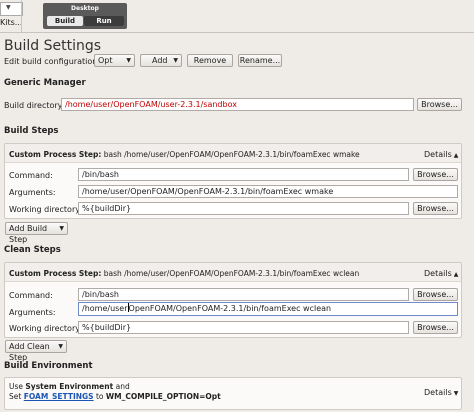  I want to click on build-directory-input: /home/user/OpenFOAM/user-2.3.1/sandbox, so click(237, 104).